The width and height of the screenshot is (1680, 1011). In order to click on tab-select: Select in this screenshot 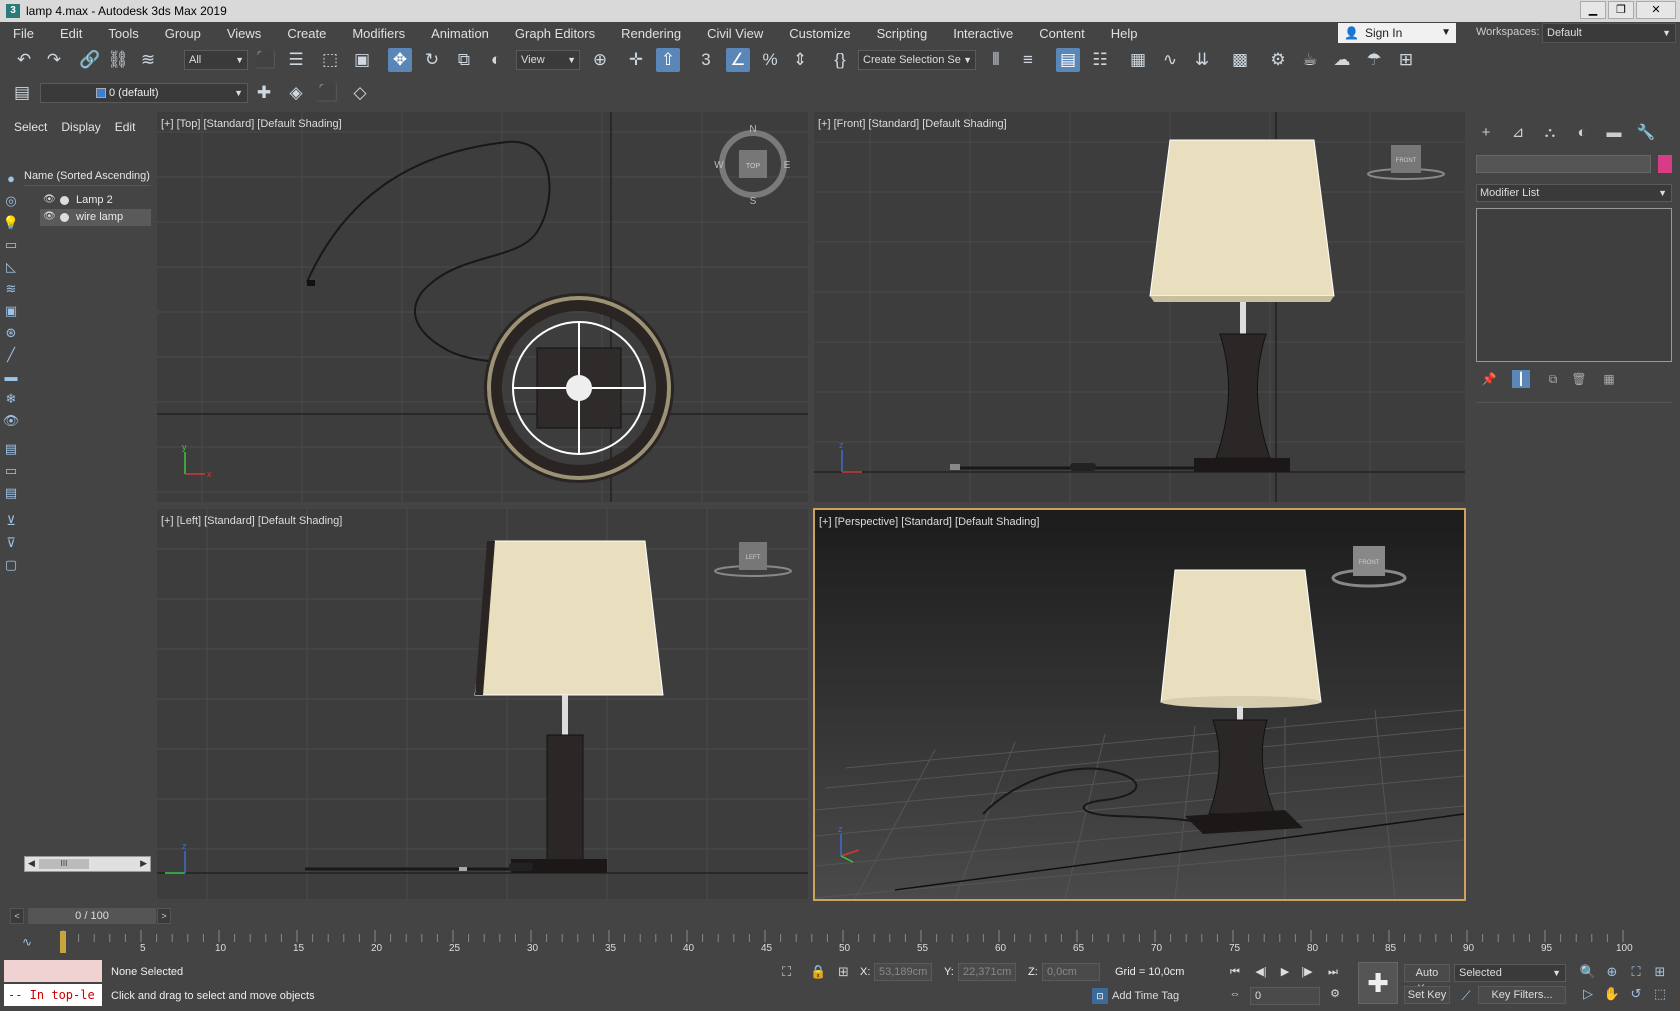, I will do `click(23, 126)`.